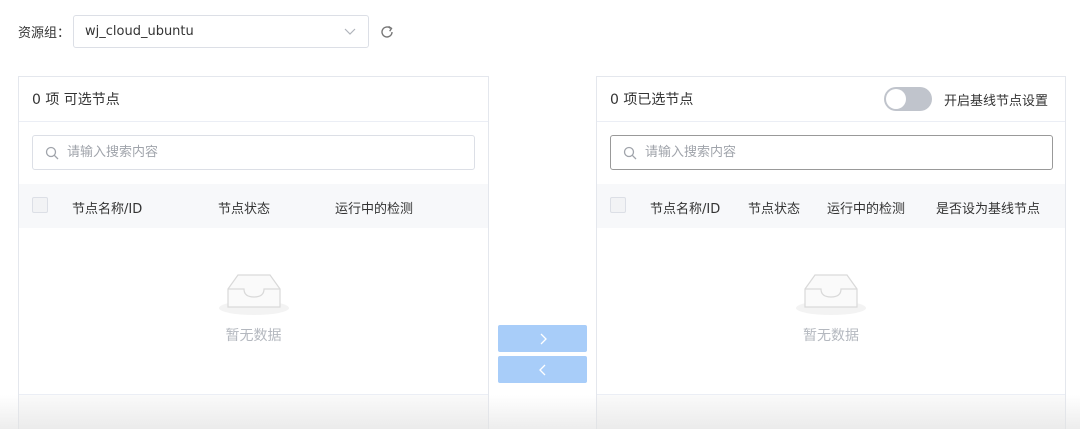 The height and width of the screenshot is (429, 1080). Describe the element at coordinates (831, 411) in the screenshot. I see `selected-panel-footer` at that location.